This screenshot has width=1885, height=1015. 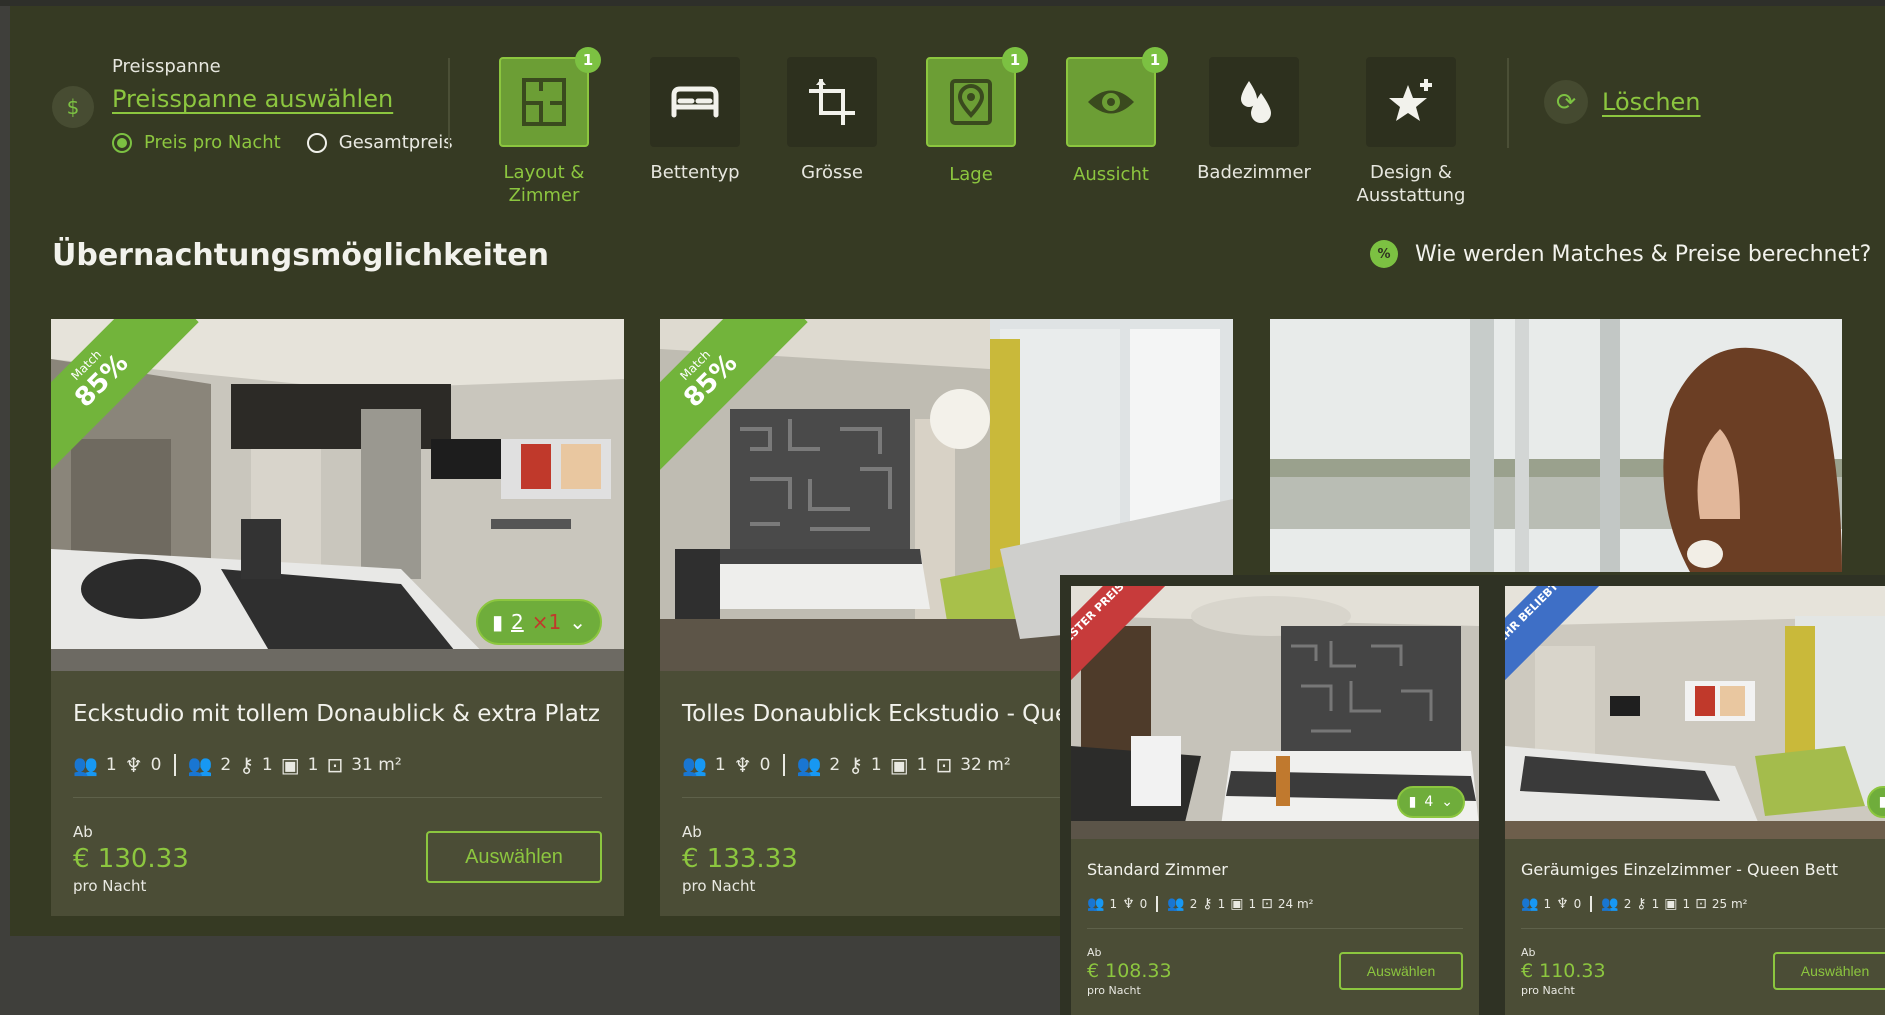 What do you see at coordinates (252, 99) in the screenshot?
I see `price-range-select-link: Preisspanne auswählen` at bounding box center [252, 99].